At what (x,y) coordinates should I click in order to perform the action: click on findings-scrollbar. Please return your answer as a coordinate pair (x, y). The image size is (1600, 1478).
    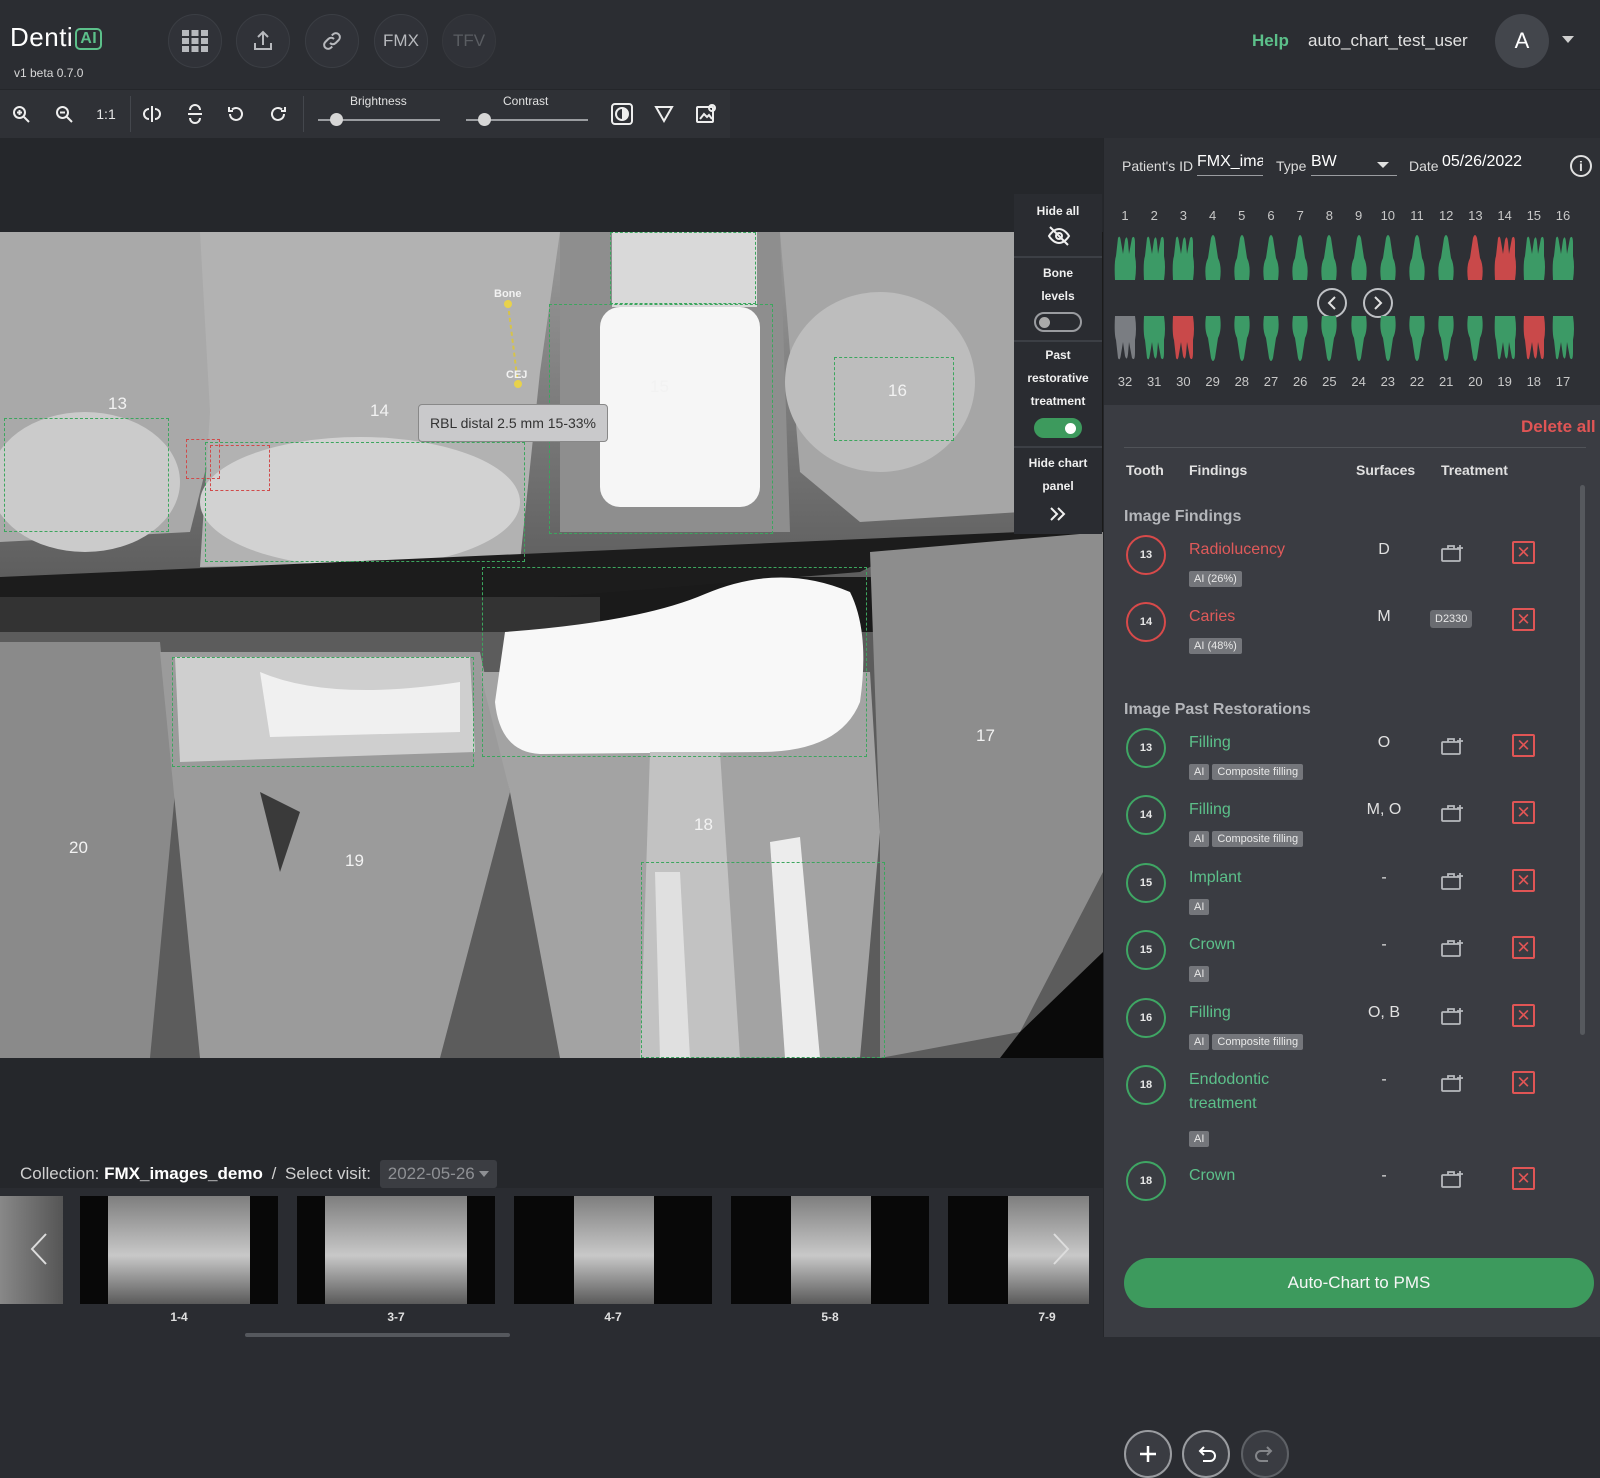
    Looking at the image, I should click on (1582, 760).